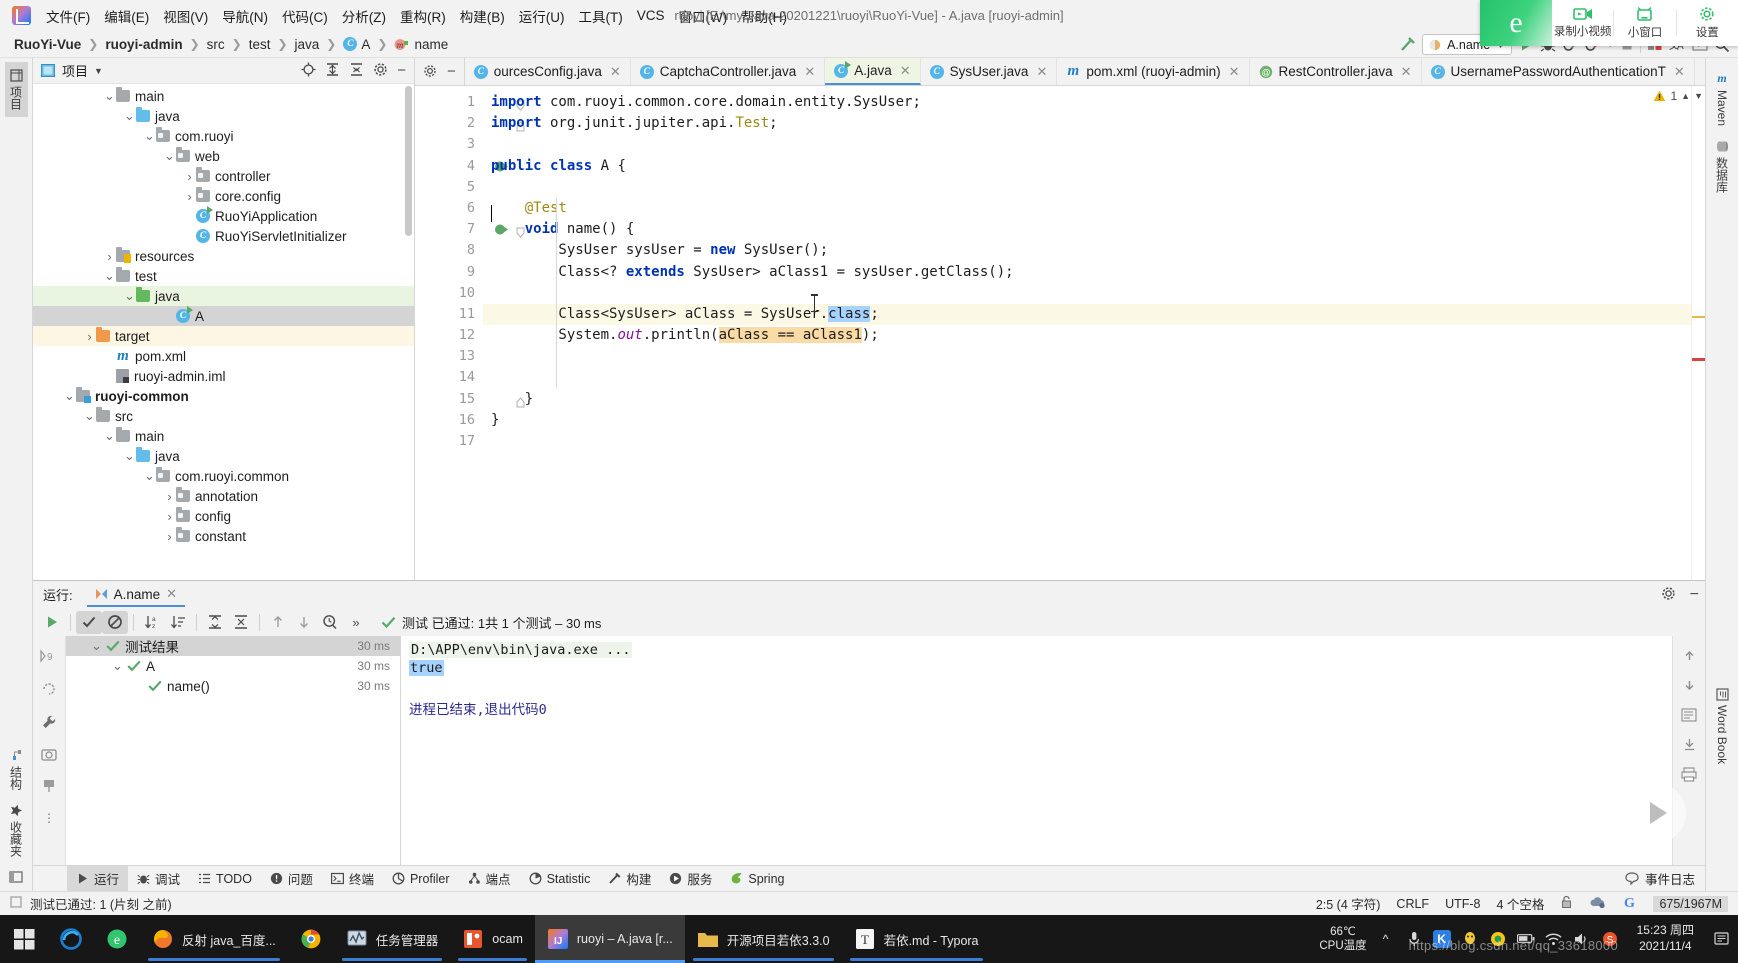 This screenshot has height=963, width=1738. What do you see at coordinates (241, 622) in the screenshot?
I see `collapse-all-button` at bounding box center [241, 622].